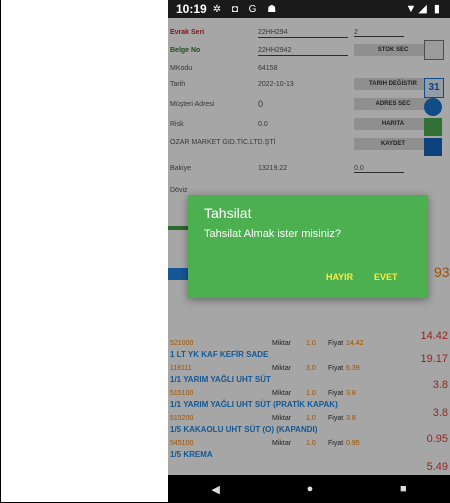 The width and height of the screenshot is (450, 503). I want to click on status-time: 10:19, so click(191, 9).